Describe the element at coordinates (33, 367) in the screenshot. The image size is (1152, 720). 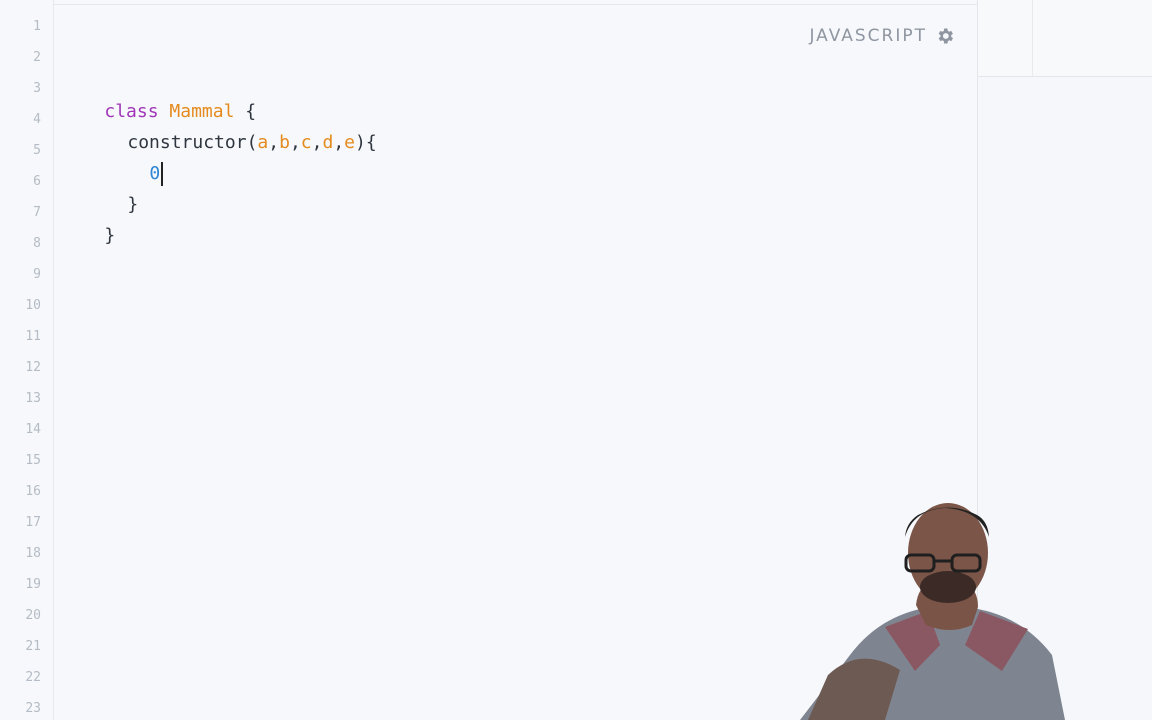
I see `line-number: 12` at that location.